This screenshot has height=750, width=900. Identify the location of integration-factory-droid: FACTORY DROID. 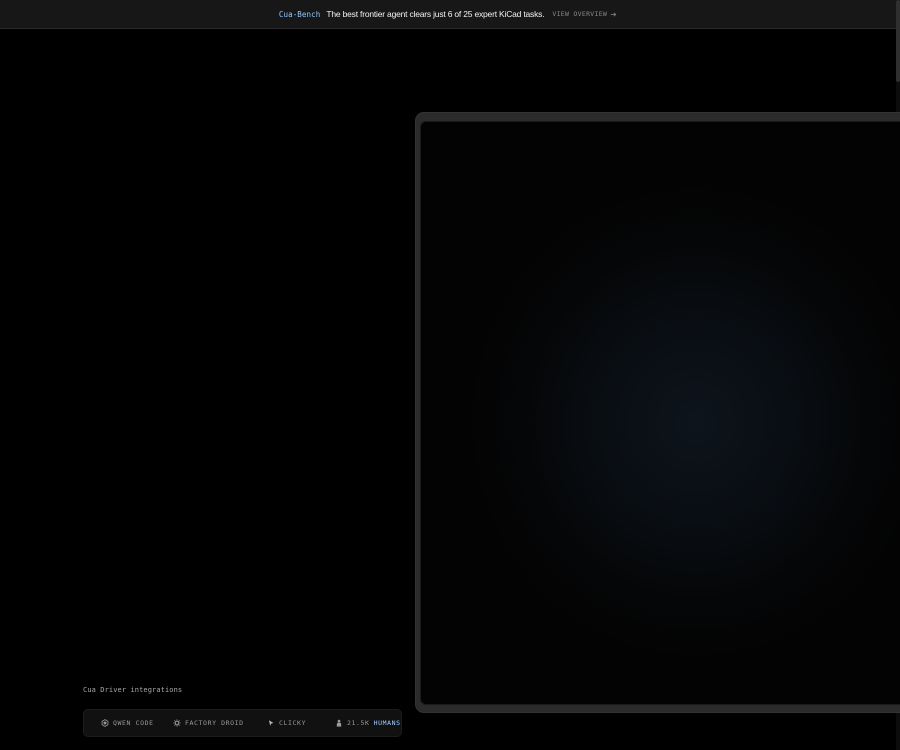
(208, 723).